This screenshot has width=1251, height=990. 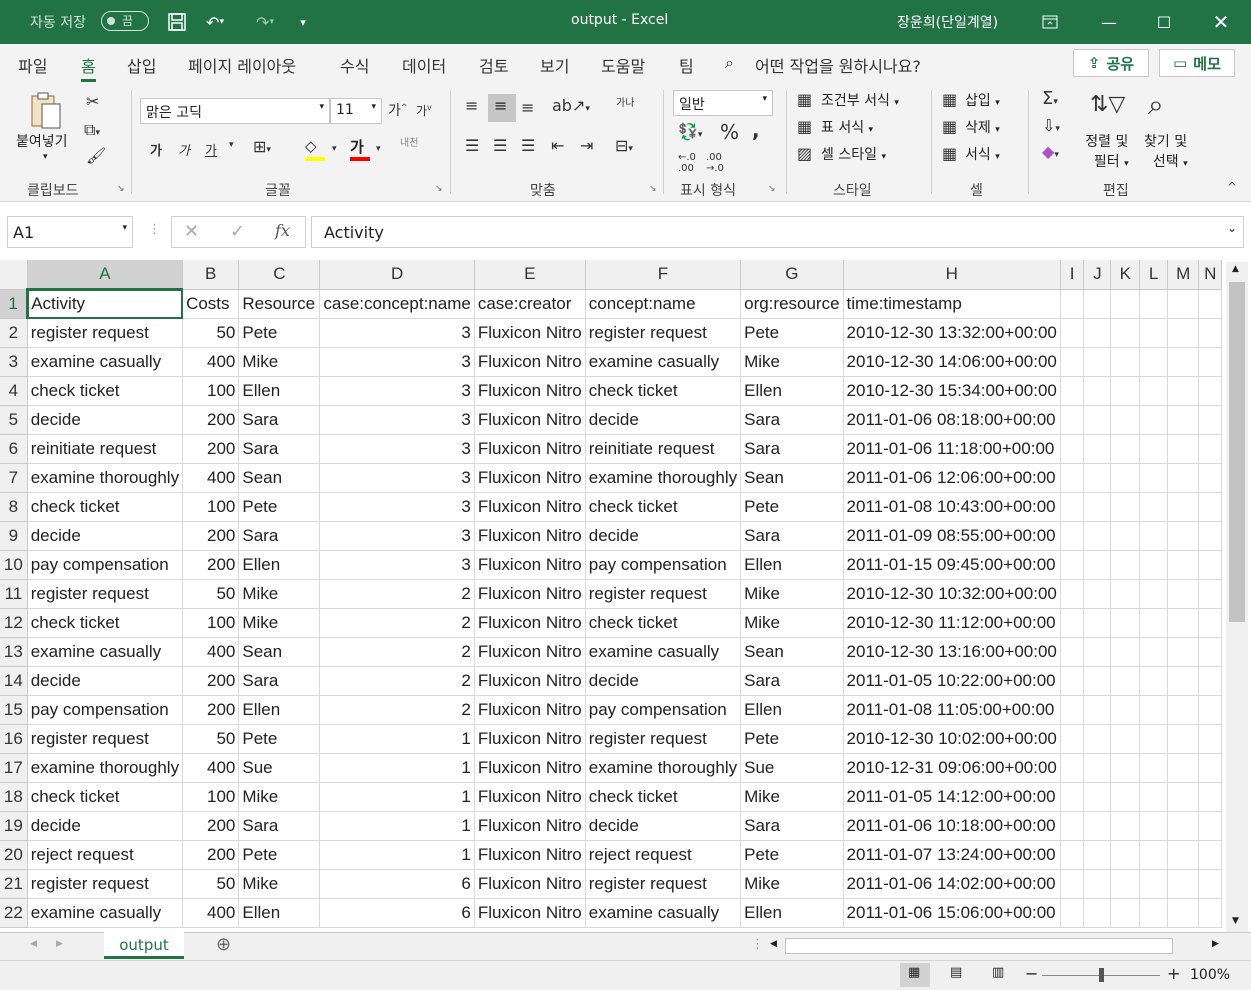 What do you see at coordinates (1221, 22) in the screenshot?
I see `close-icon: ✕` at bounding box center [1221, 22].